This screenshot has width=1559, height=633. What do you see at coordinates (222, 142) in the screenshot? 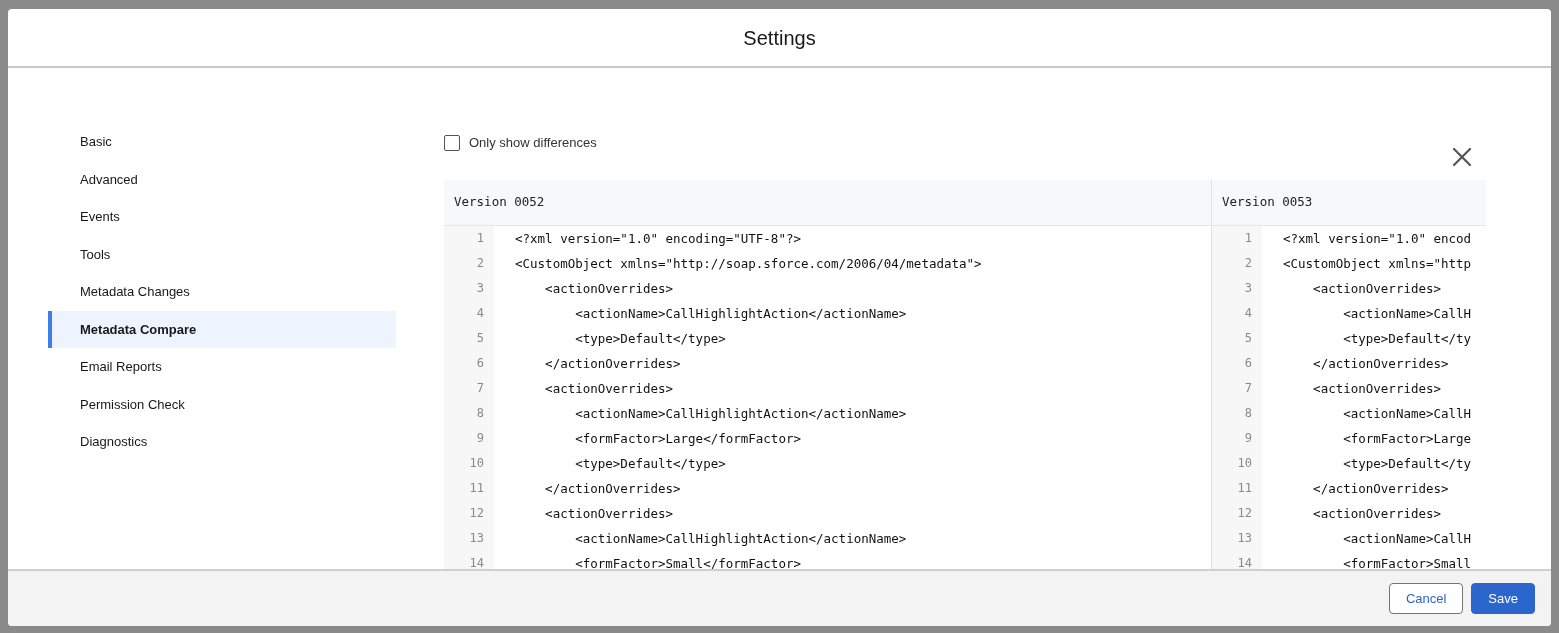
I see `sidebar-item: Basic` at bounding box center [222, 142].